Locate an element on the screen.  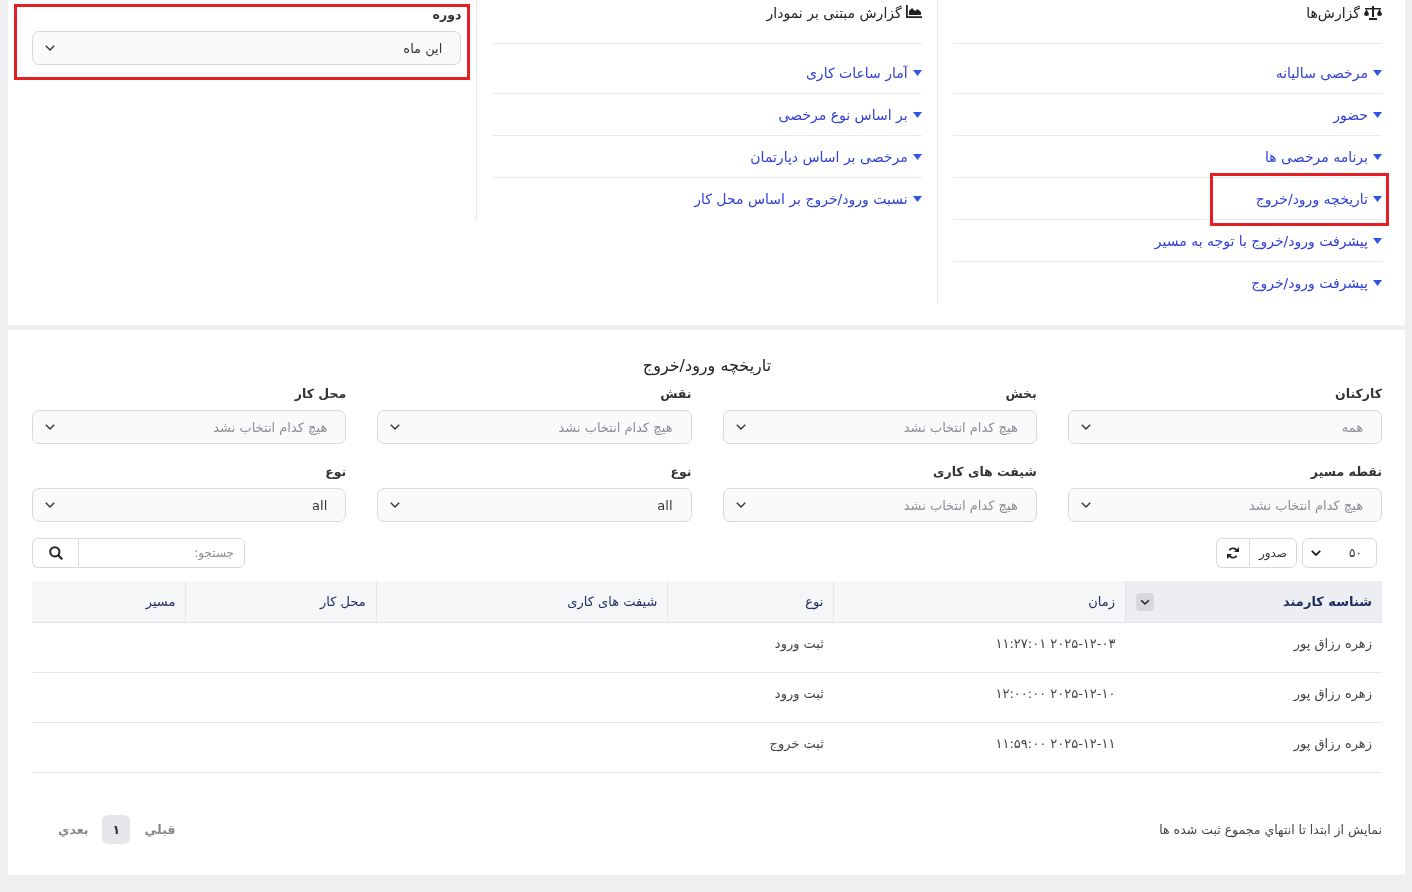
report-link: پیشرفت ورود/خروج is located at coordinates (1316, 283).